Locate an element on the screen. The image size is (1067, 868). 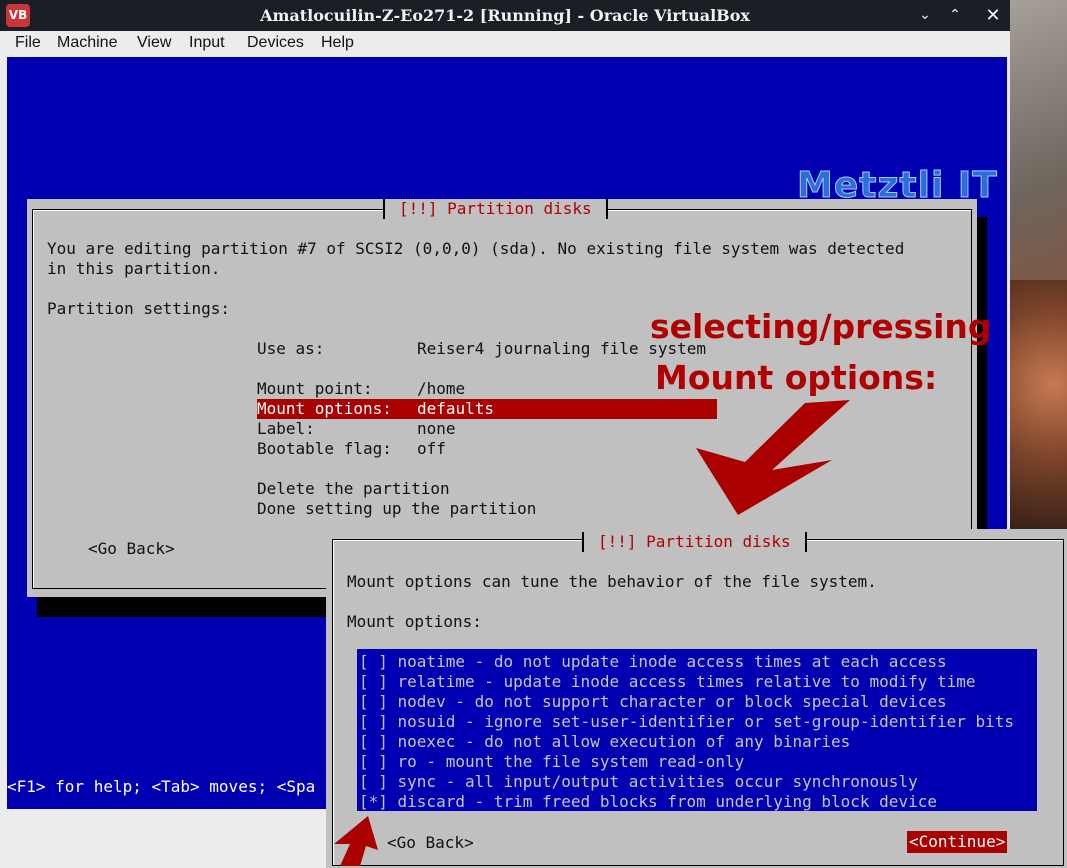
annotation-line2: Mount options: is located at coordinates (796, 377).